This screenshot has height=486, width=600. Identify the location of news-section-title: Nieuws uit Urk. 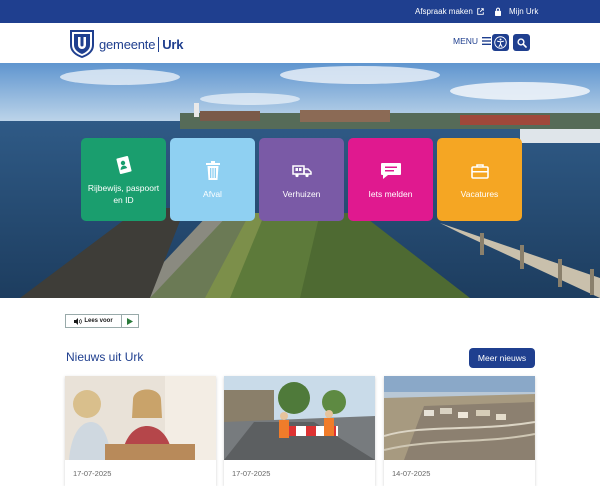
(105, 357).